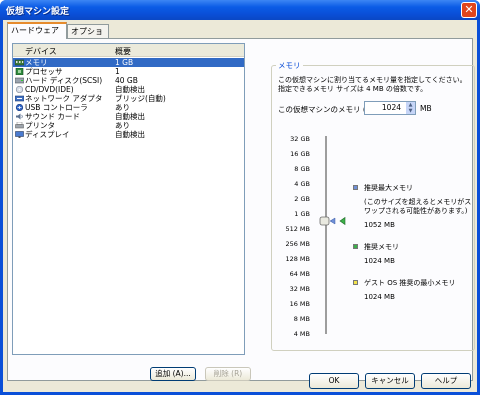 The image size is (480, 395). I want to click on ok-button: OK, so click(334, 381).